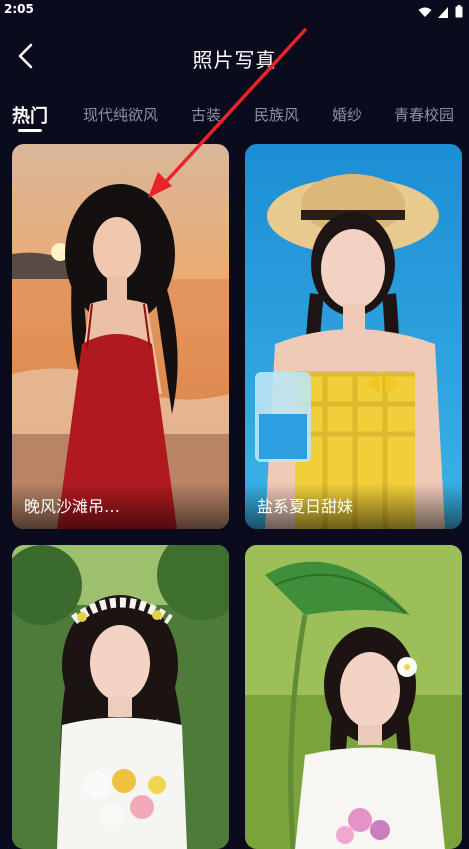 Image resolution: width=469 pixels, height=849 pixels. Describe the element at coordinates (305, 506) in the screenshot. I see `card-caption: 盐系夏日甜妹` at that location.